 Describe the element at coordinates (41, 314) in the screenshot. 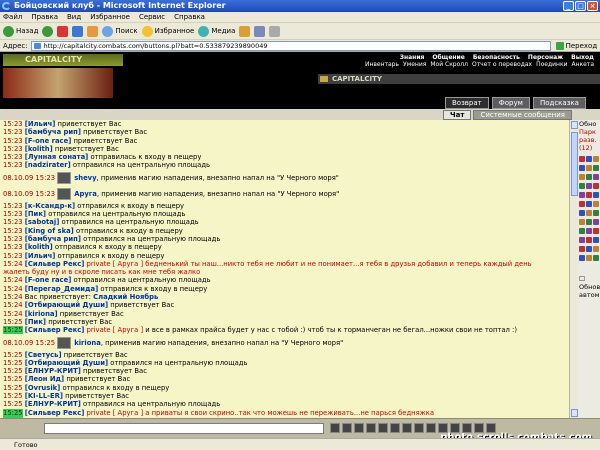

I see `chat-text: [kiriona]` at that location.